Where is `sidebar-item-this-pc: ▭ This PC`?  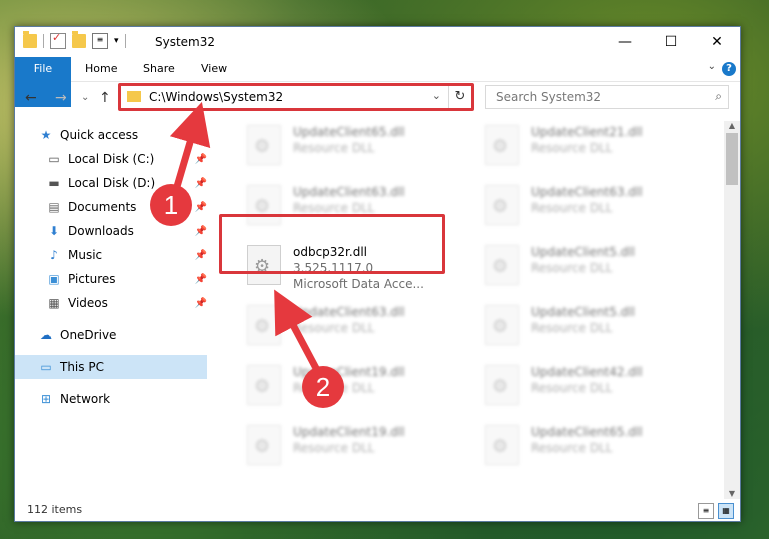
sidebar-item-this-pc: ▭ This PC is located at coordinates (111, 367).